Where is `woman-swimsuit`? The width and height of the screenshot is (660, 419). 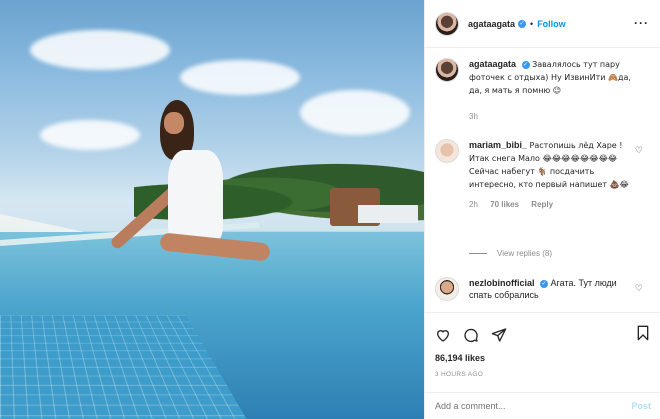
woman-swimsuit is located at coordinates (195, 197).